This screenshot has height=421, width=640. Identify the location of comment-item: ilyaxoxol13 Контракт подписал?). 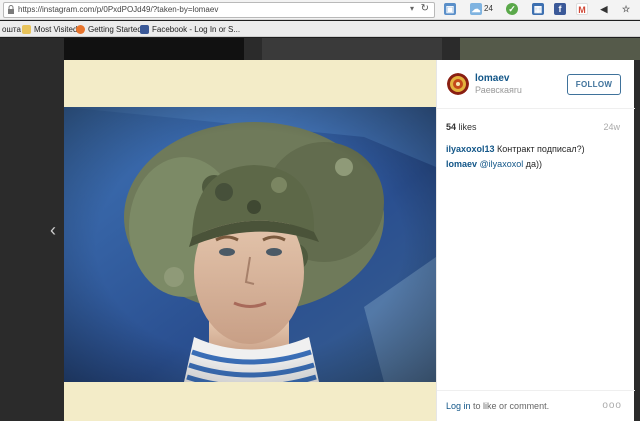
(515, 149).